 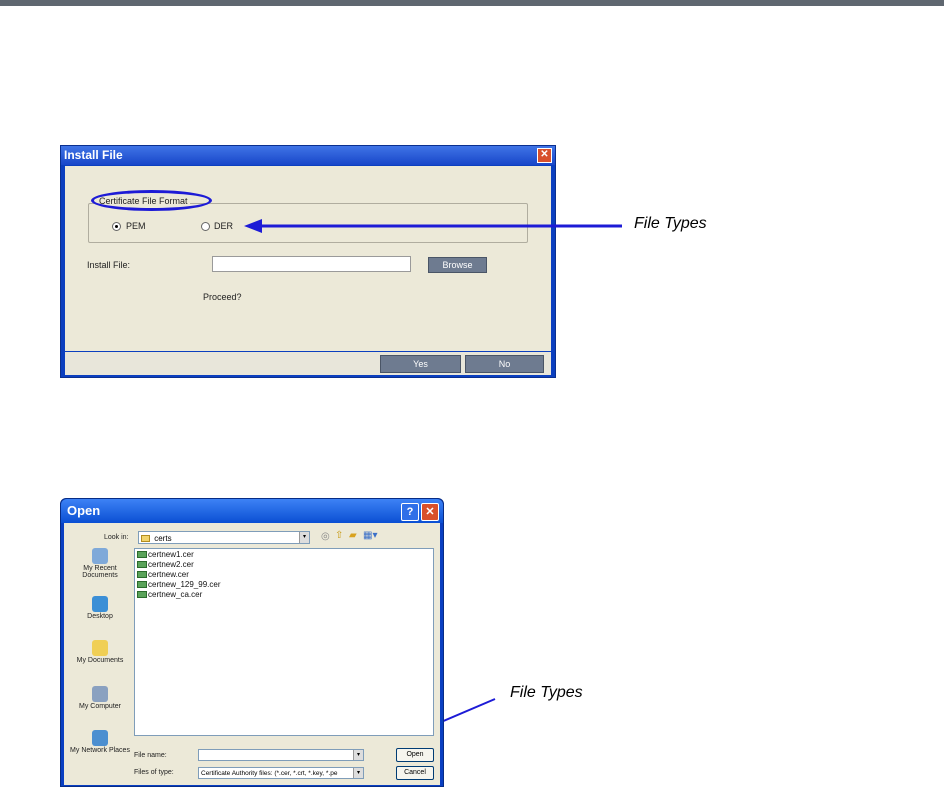 What do you see at coordinates (415, 773) in the screenshot?
I see `cancel-button: Cancel` at bounding box center [415, 773].